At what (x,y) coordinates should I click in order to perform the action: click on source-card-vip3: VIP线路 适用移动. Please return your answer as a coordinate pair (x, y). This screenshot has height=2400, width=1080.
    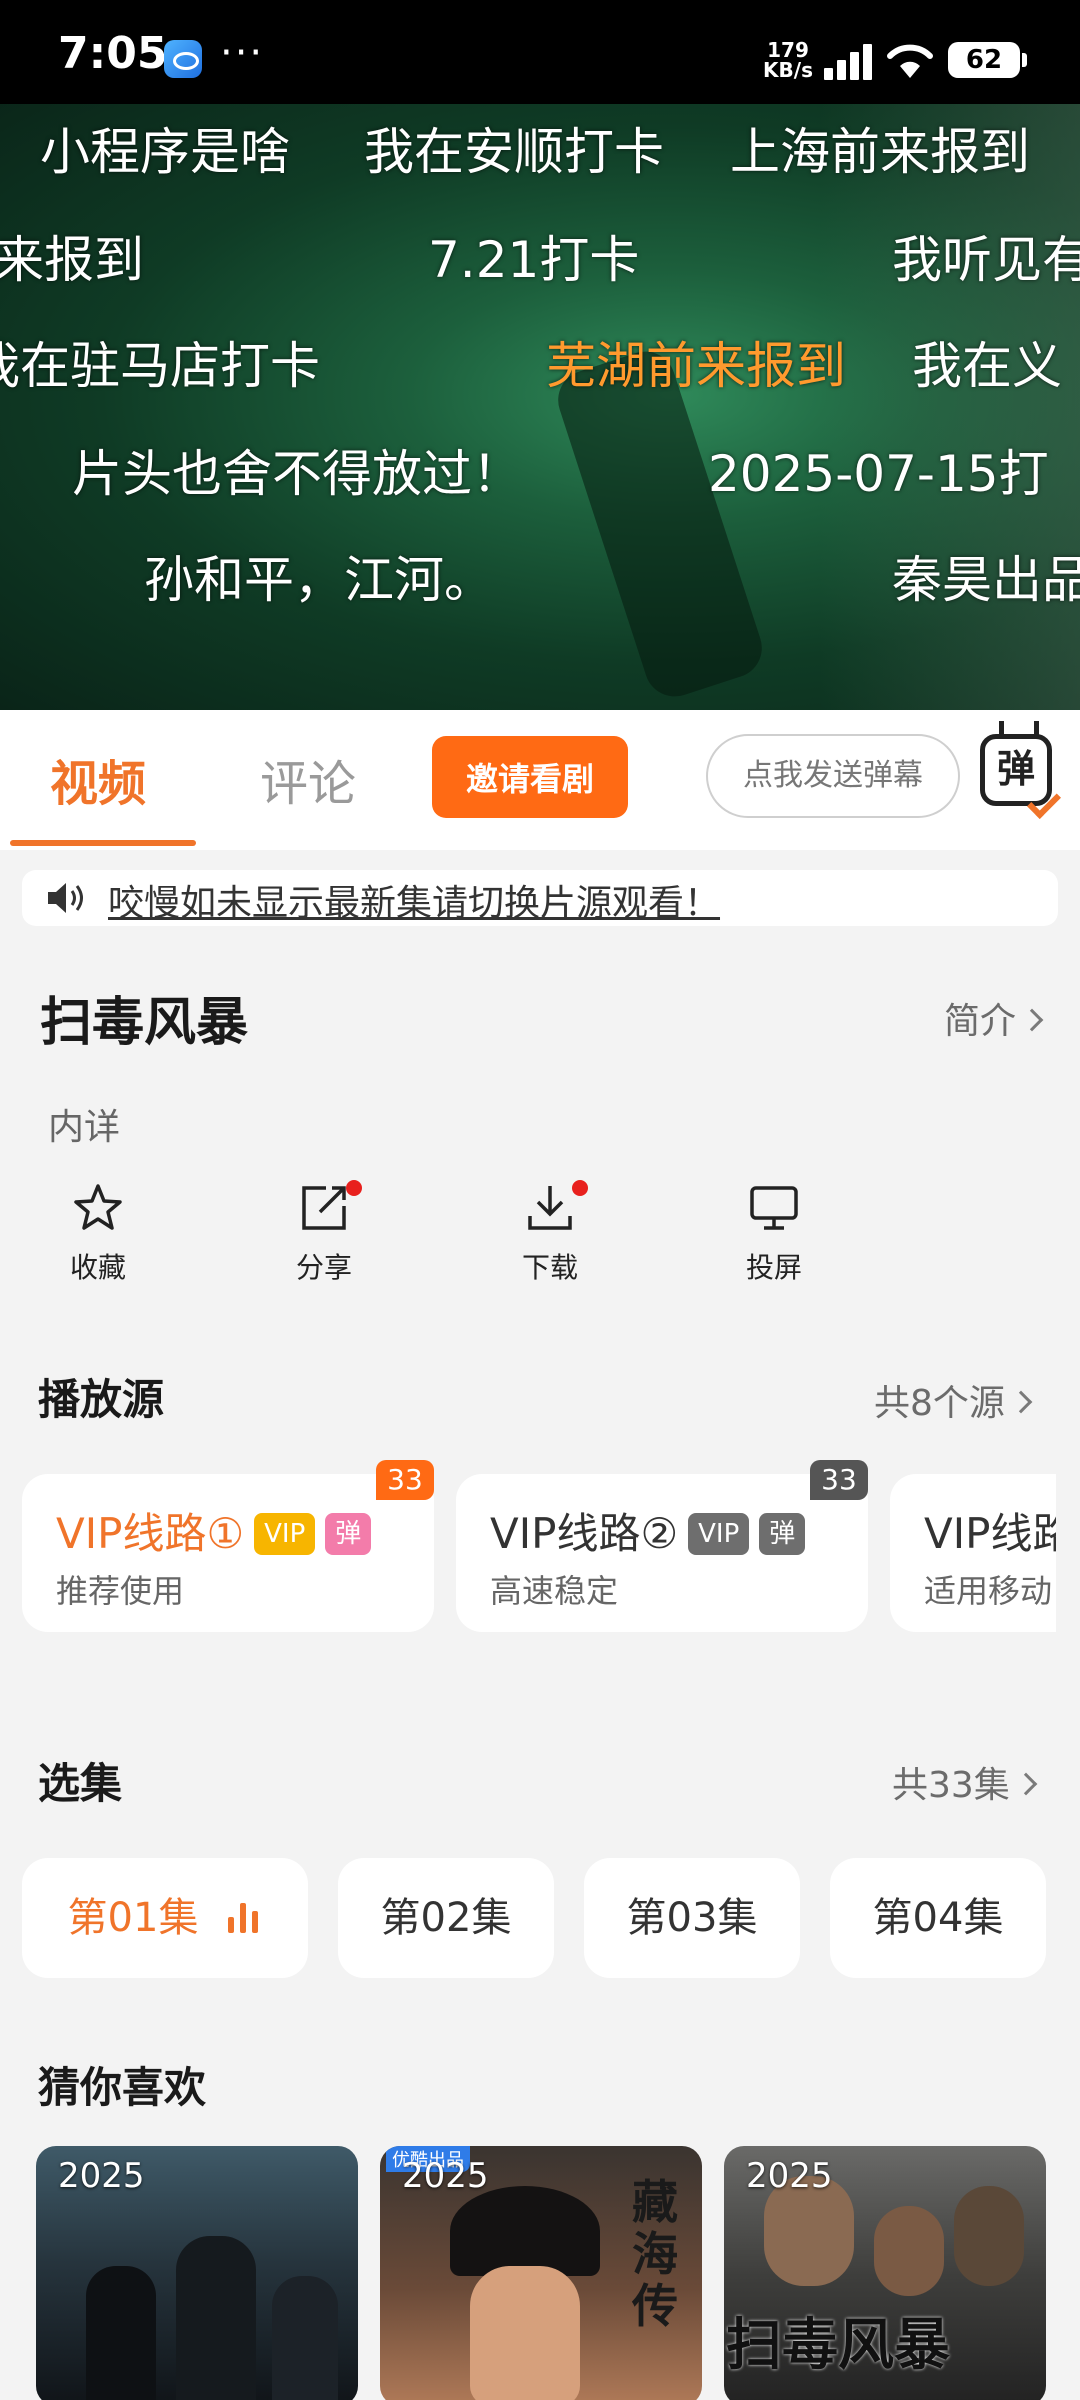
    Looking at the image, I should click on (973, 1553).